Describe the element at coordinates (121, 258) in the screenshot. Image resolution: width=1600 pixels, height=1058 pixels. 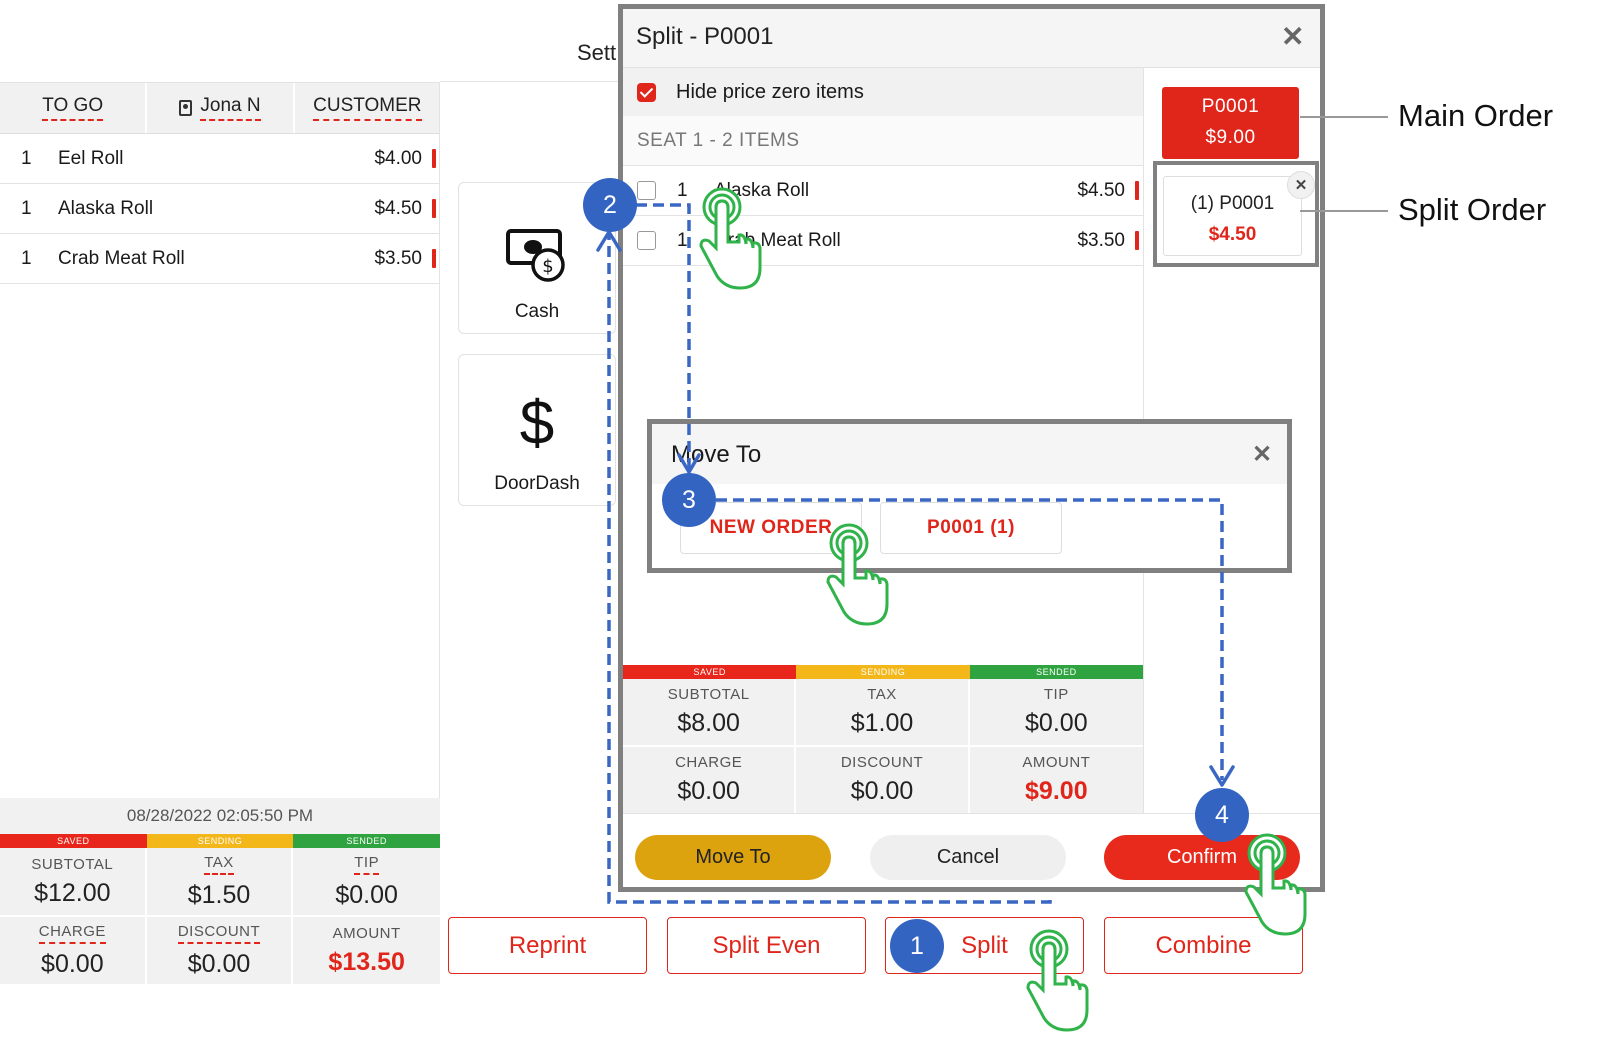
I see `item-name: Crab Meat Roll` at that location.